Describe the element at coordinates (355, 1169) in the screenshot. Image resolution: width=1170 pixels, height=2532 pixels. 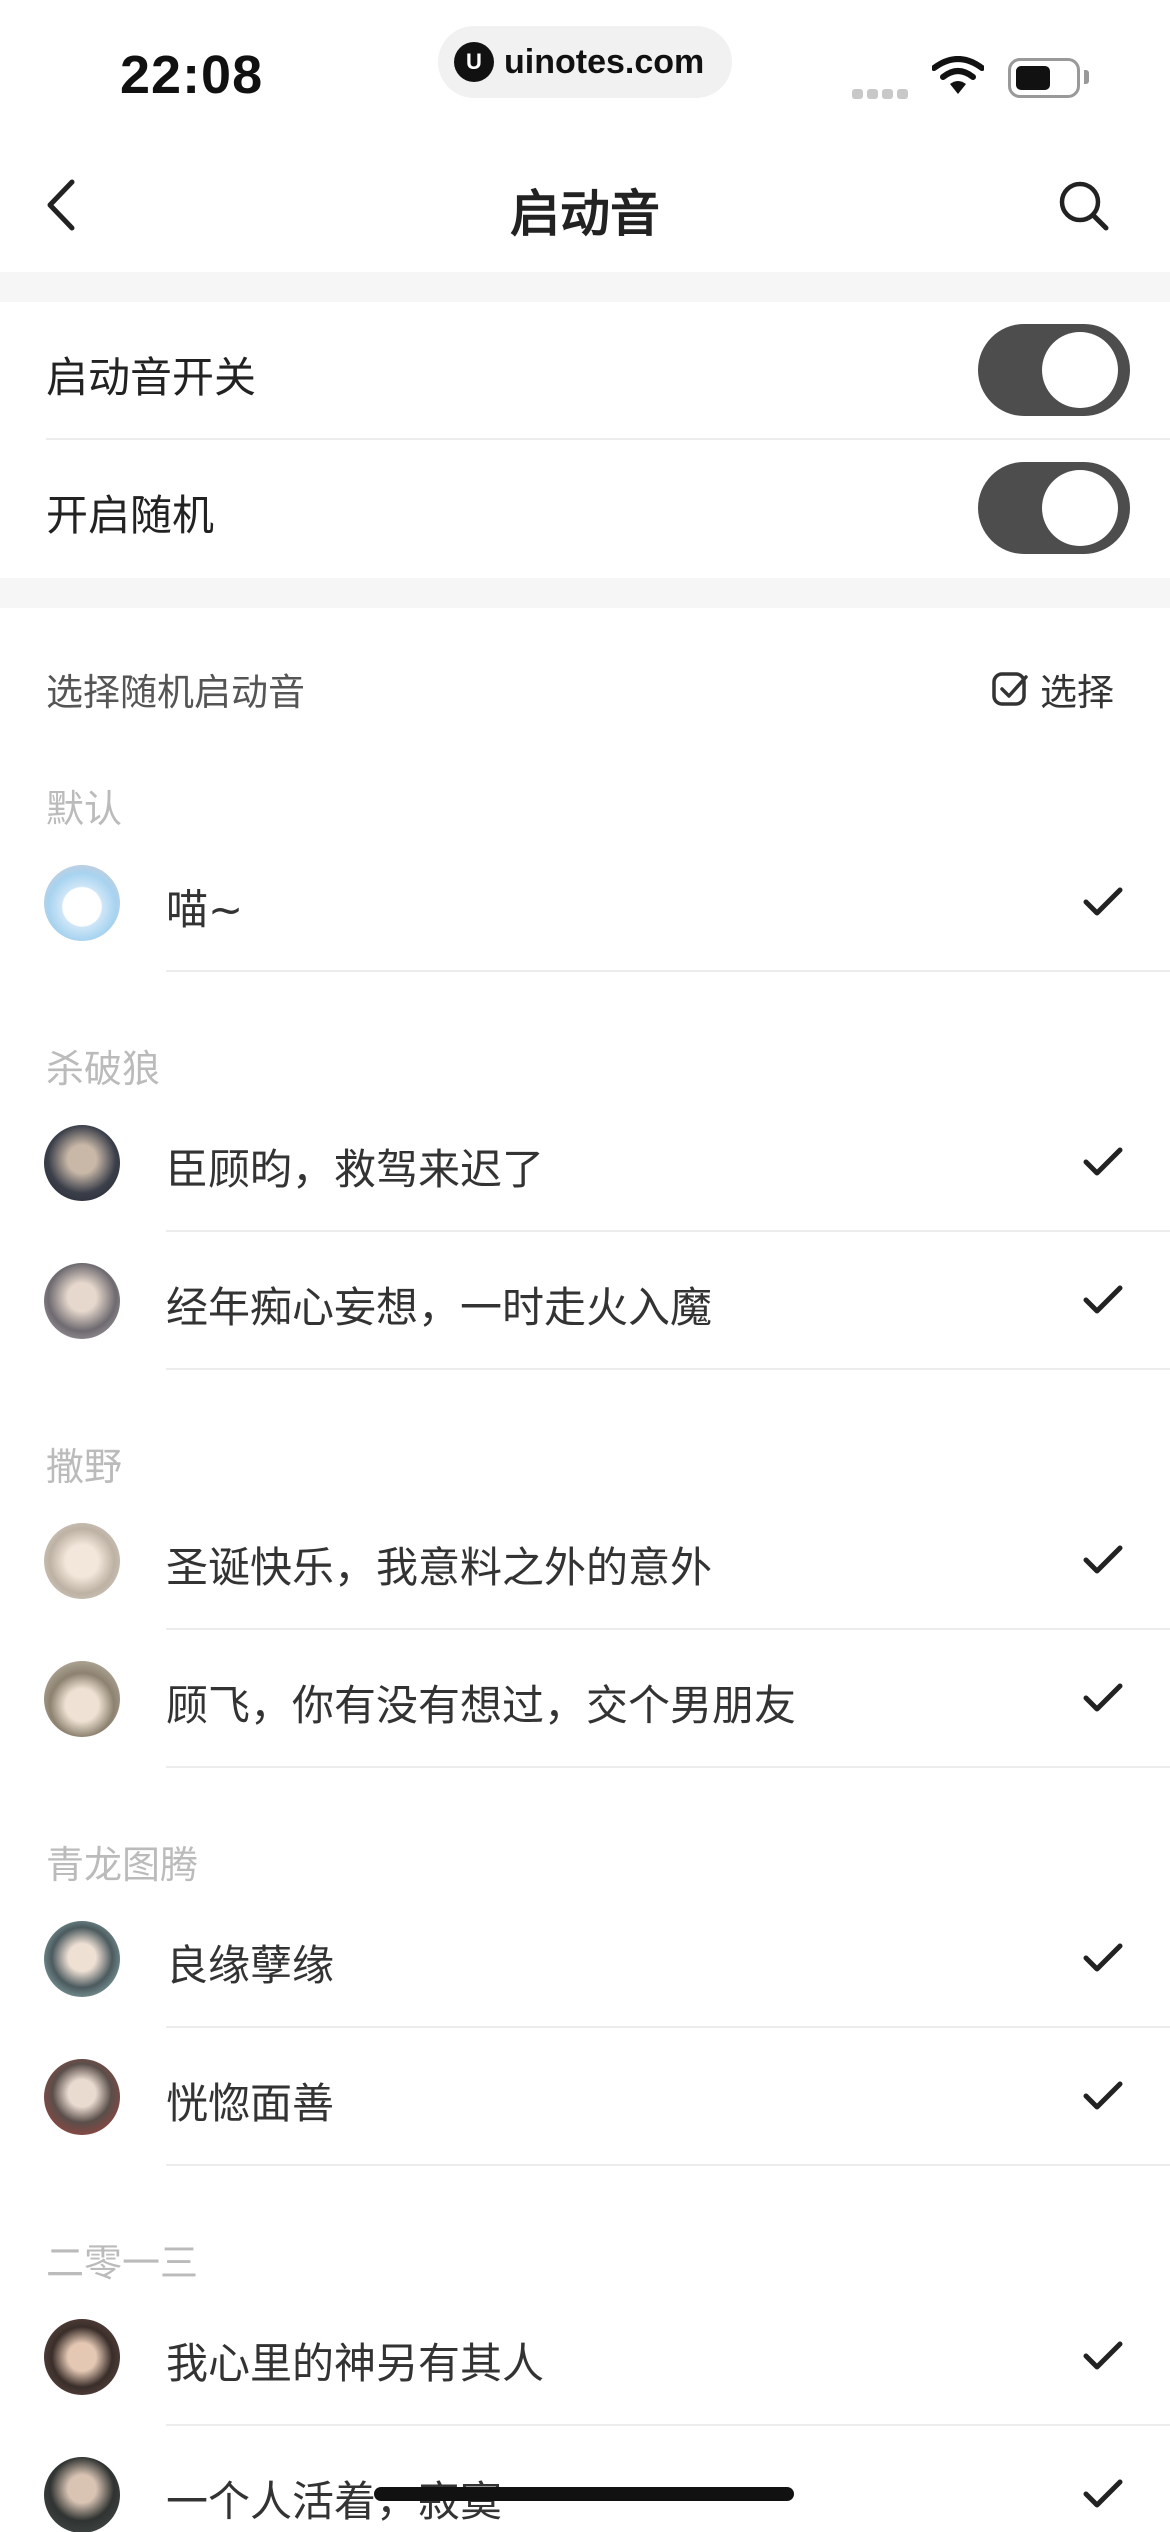
I see `sound-item-label: 臣顾昀，救驾来迟了` at that location.